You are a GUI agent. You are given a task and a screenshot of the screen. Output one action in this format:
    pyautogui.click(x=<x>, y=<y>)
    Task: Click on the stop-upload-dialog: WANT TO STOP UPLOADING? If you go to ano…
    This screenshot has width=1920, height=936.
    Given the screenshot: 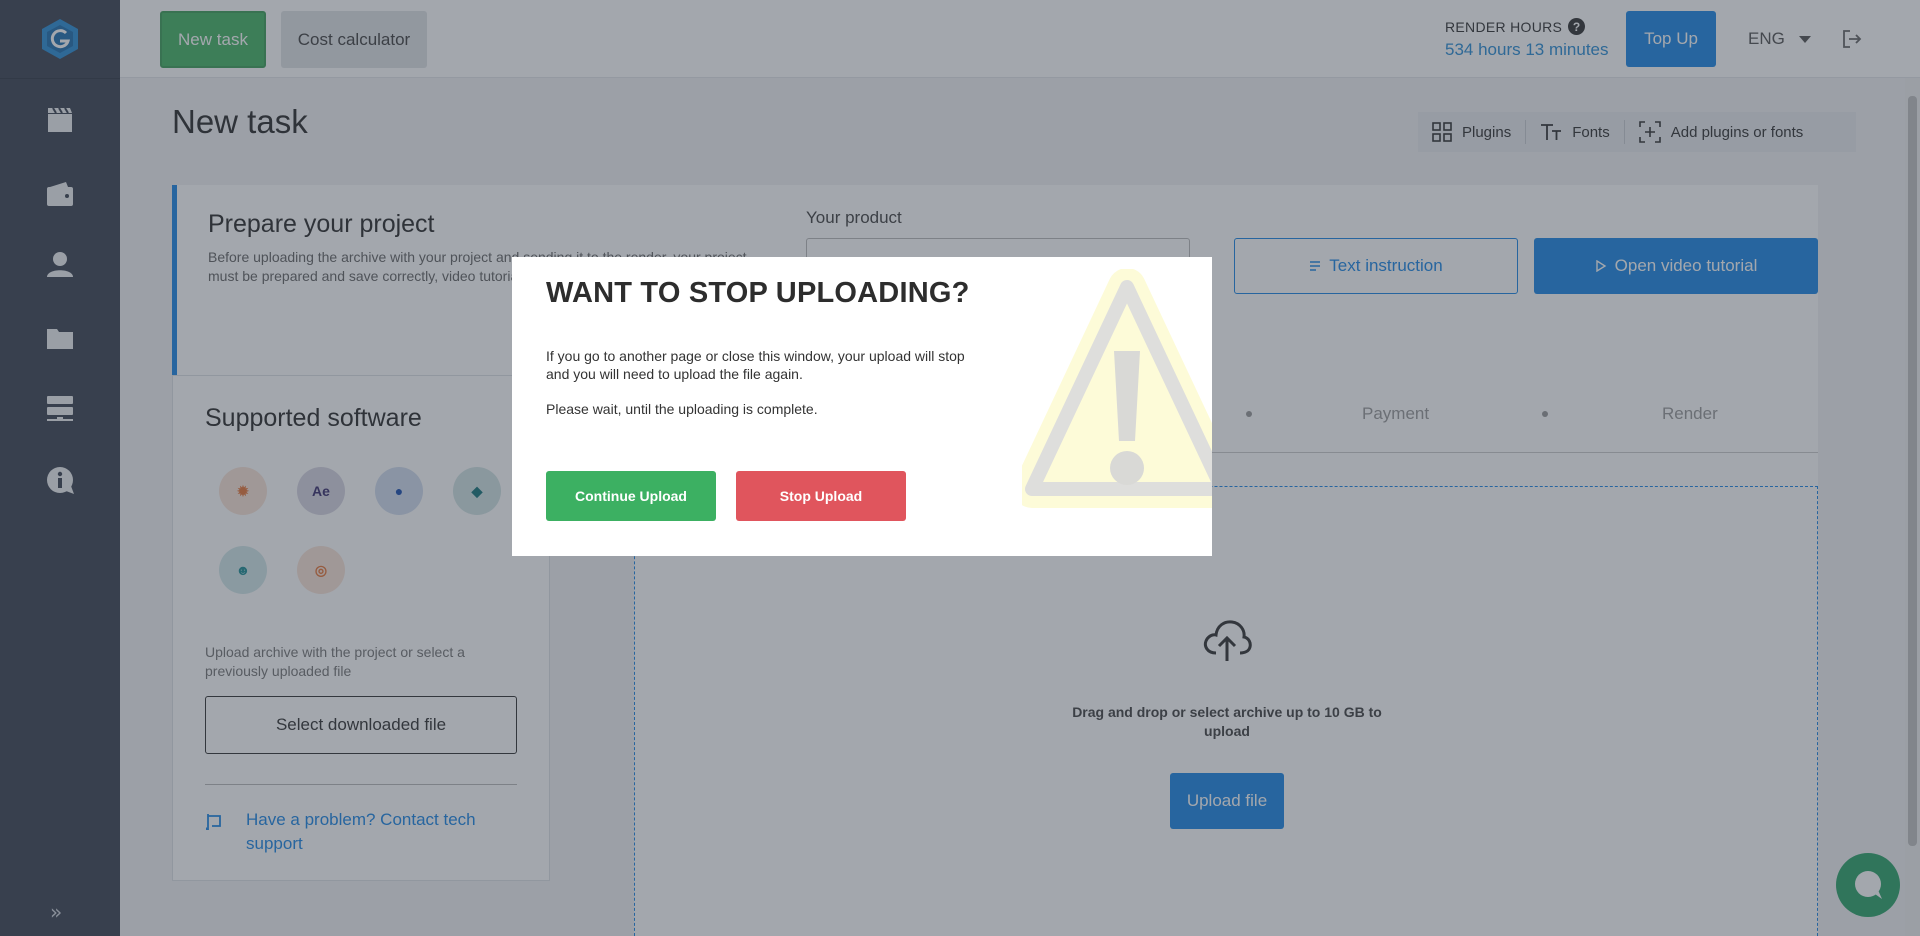 What is the action you would take?
    pyautogui.click(x=862, y=406)
    